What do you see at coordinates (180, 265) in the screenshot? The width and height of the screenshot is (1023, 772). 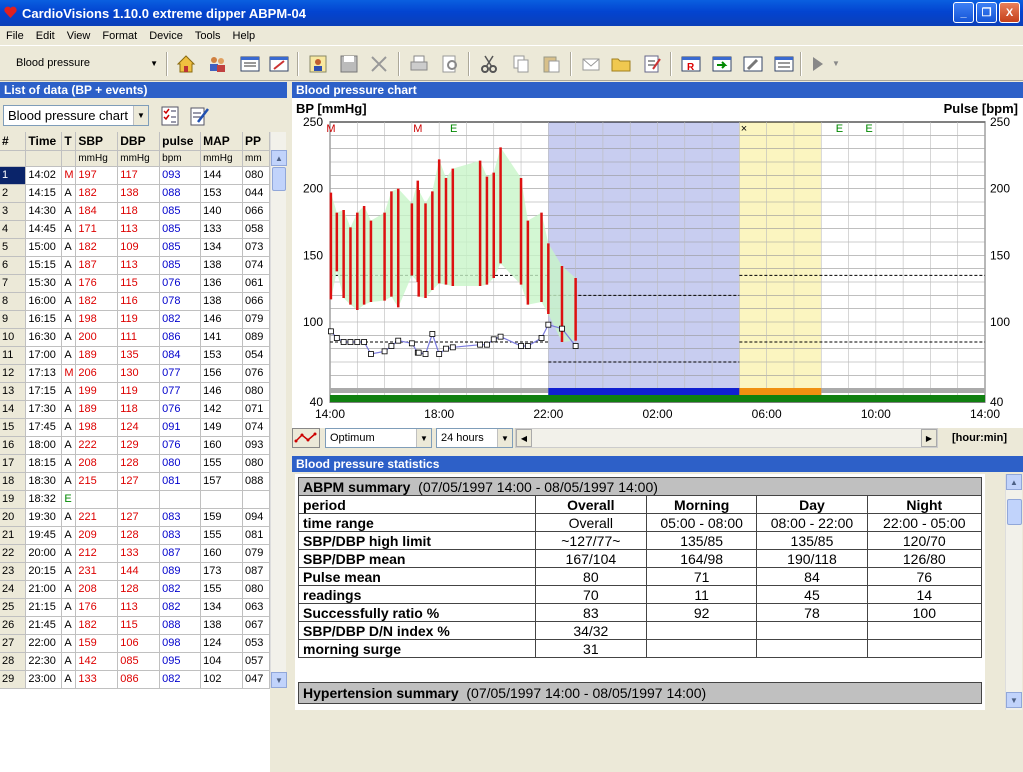 I see `table-cell: 085` at bounding box center [180, 265].